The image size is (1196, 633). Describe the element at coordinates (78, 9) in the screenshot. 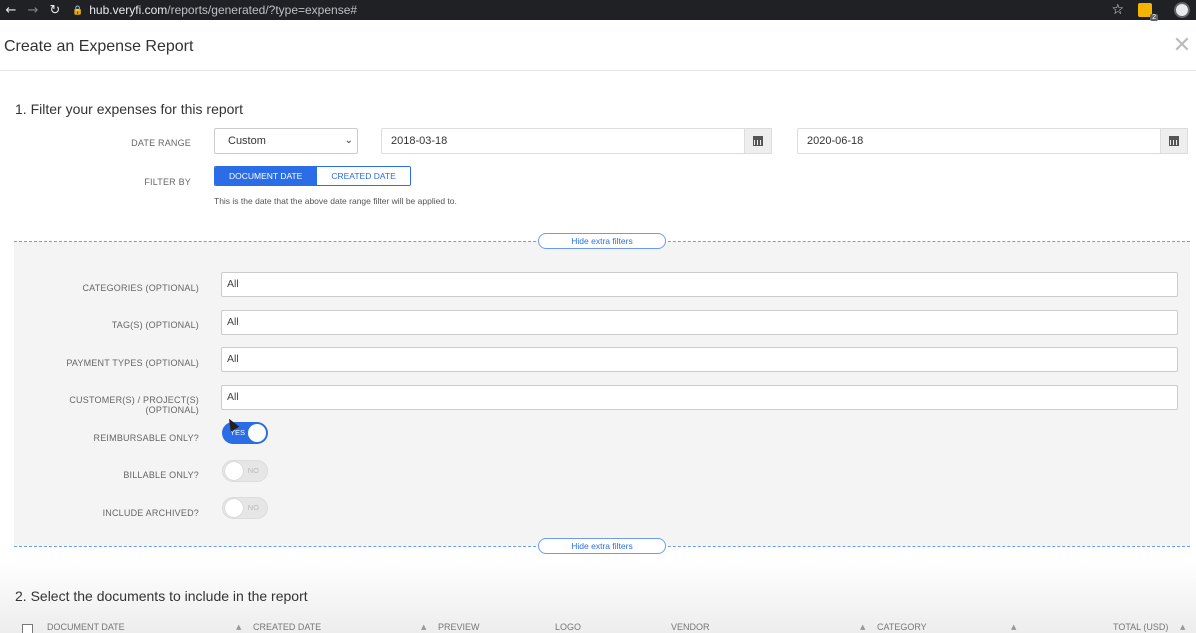

I see `lock-icon: 🔒` at that location.